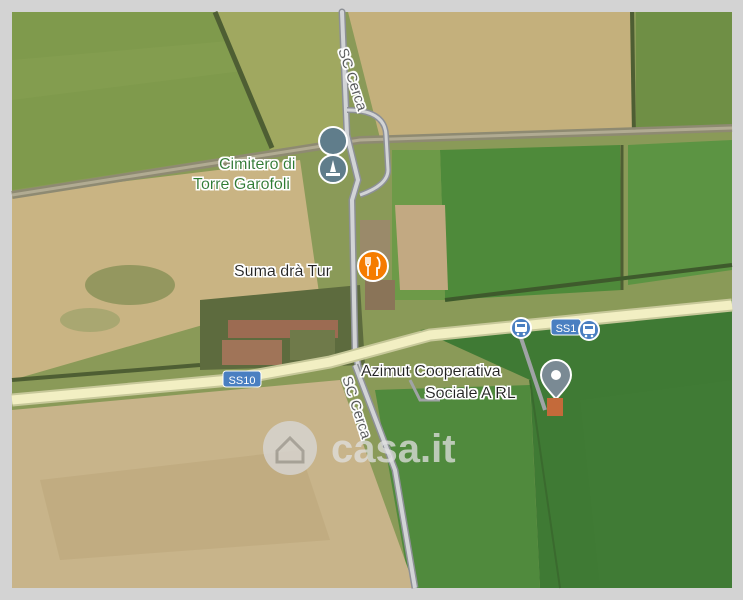 This screenshot has height=600, width=743. I want to click on road-shield-ss10-west: SS10, so click(242, 379).